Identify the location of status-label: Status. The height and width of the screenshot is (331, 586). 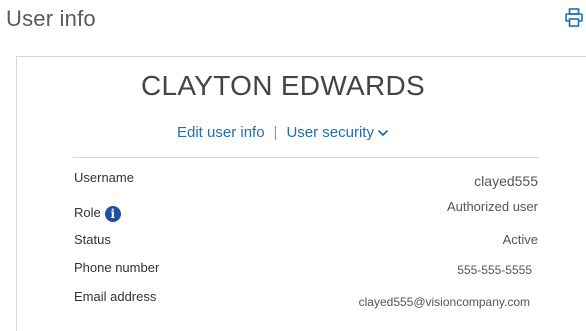
(92, 239).